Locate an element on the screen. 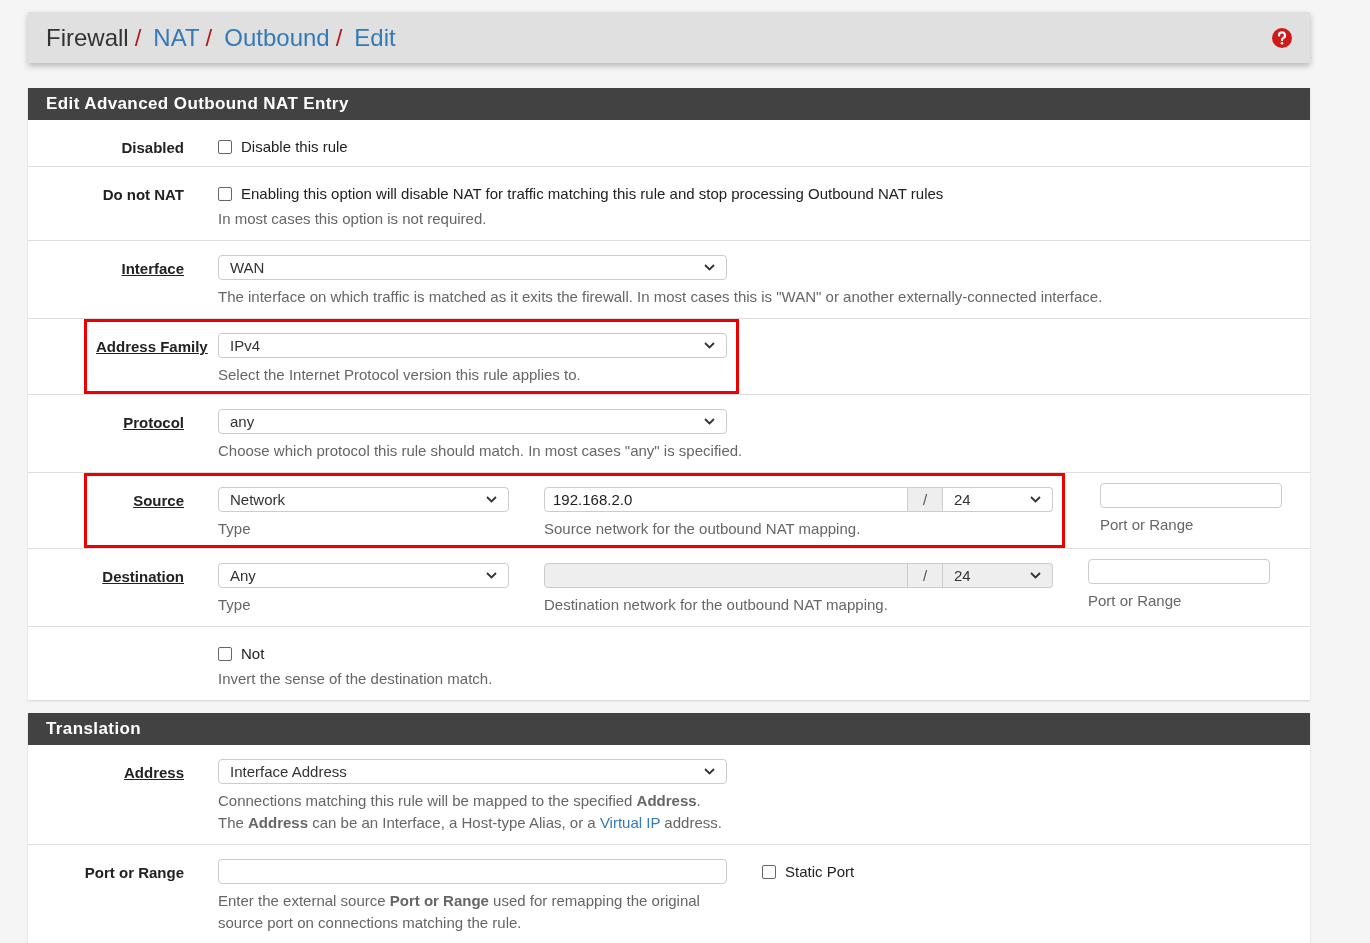 This screenshot has width=1370, height=943. field-label: Disabled is located at coordinates (152, 147).